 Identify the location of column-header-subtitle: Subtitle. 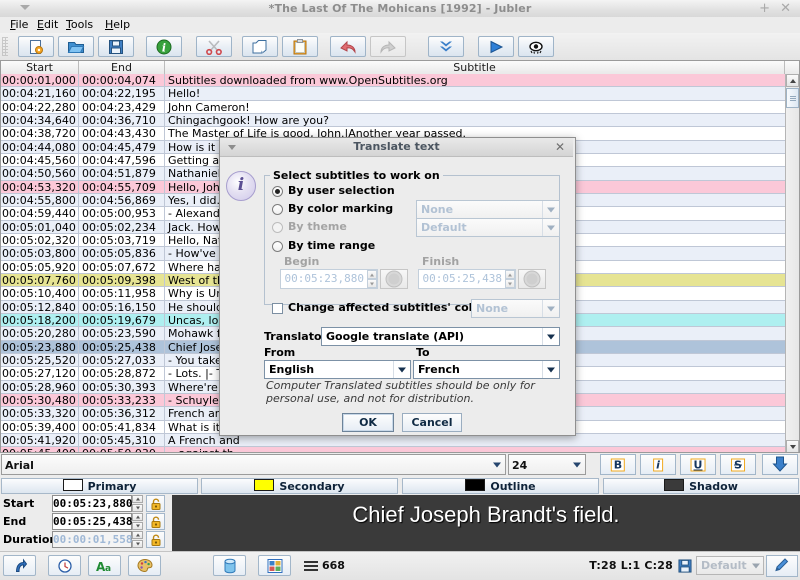
(475, 67).